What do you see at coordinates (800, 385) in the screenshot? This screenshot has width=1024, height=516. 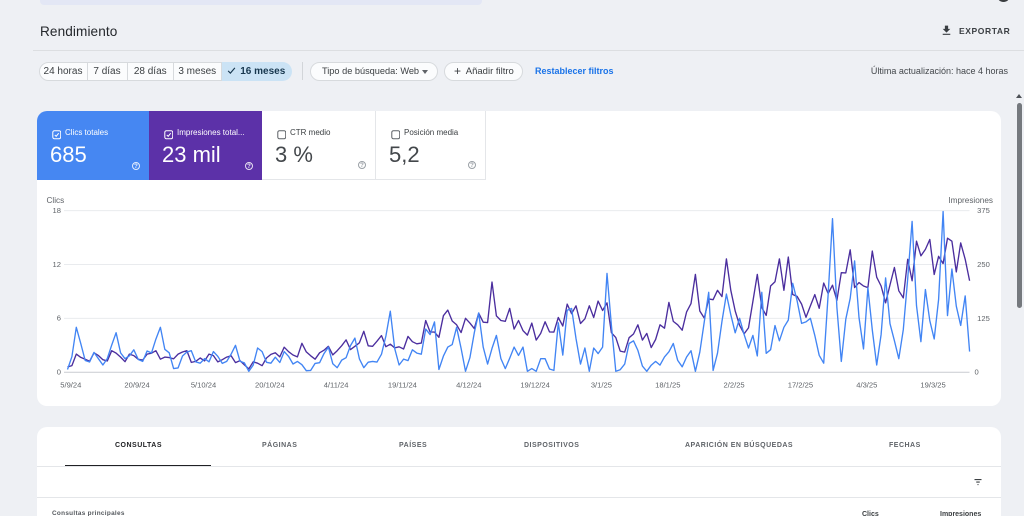 I see `svg-text: 17/2/25` at bounding box center [800, 385].